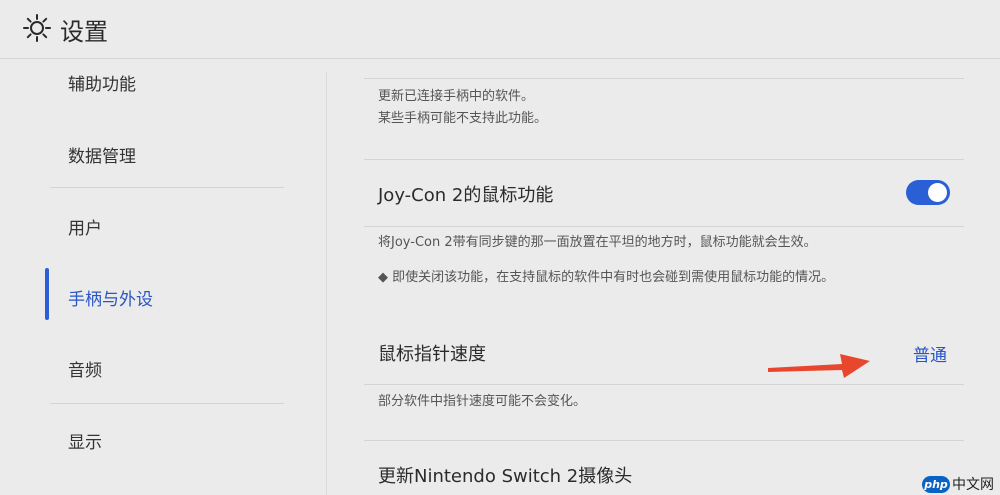 Image resolution: width=1000 pixels, height=495 pixels. What do you see at coordinates (482, 401) in the screenshot?
I see `pointer-speed-description: 部分软件中指针速度可能不会变化。` at bounding box center [482, 401].